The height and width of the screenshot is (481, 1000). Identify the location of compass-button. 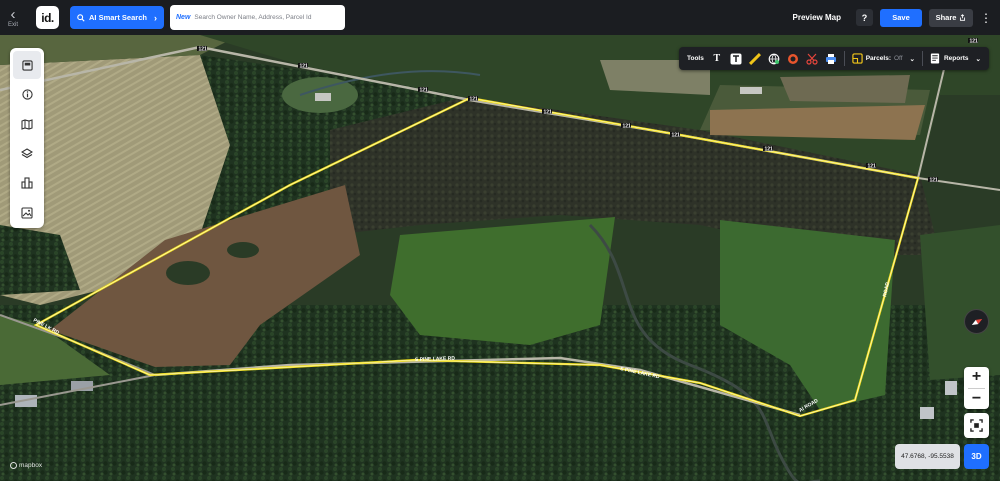
(976, 321).